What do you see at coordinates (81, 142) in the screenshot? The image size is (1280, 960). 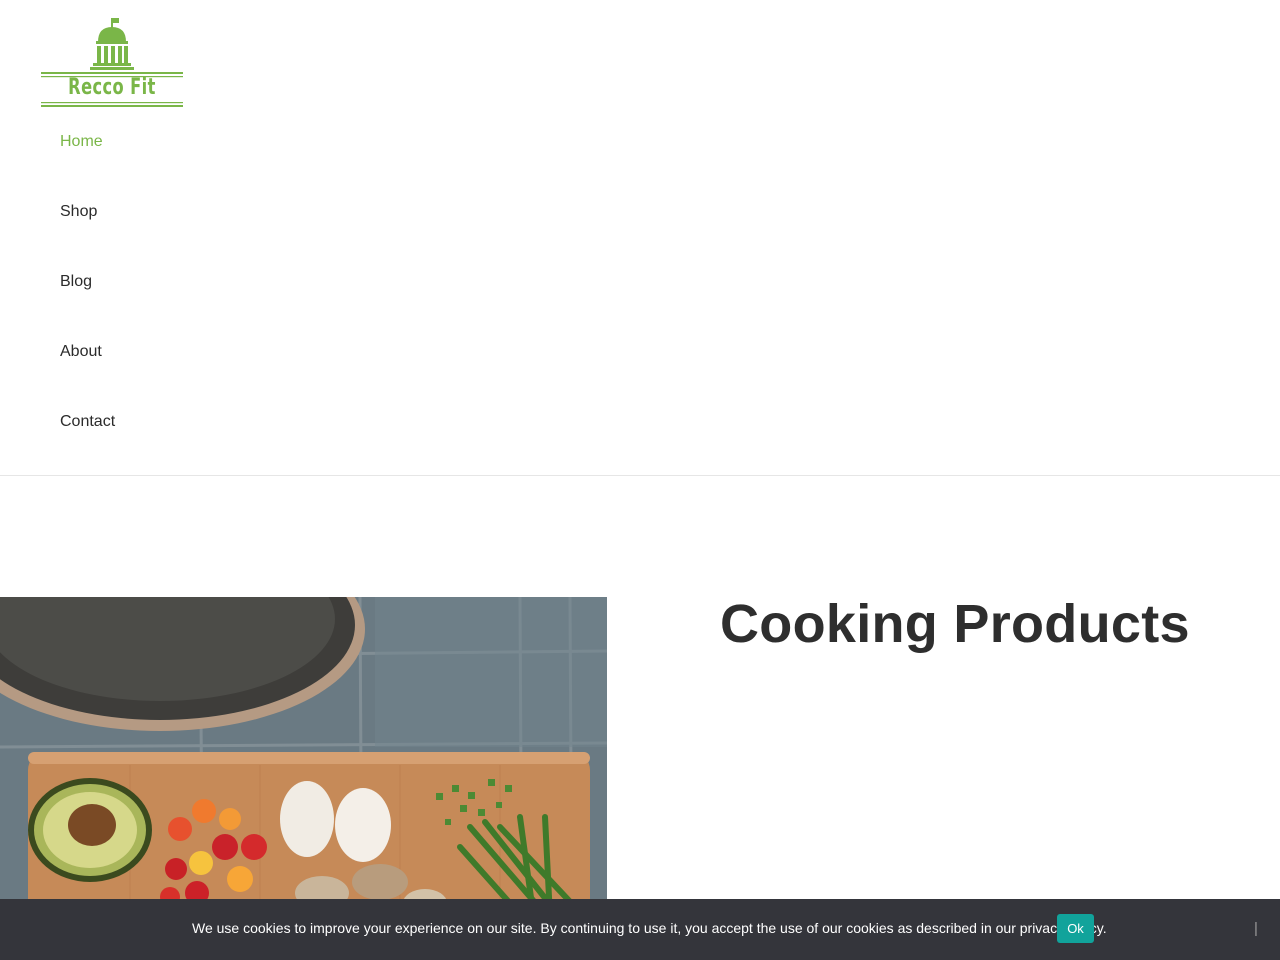 I see `nav-link-home: Home` at bounding box center [81, 142].